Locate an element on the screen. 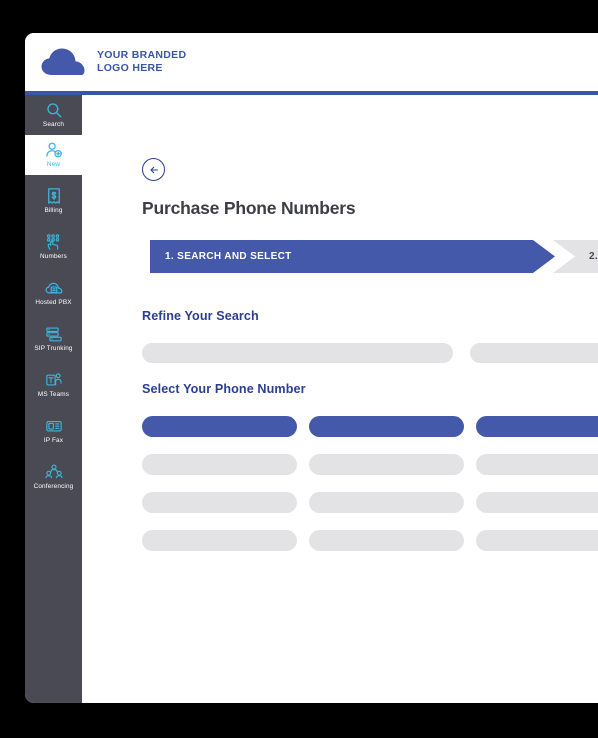 This screenshot has width=598, height=738. cloud-phone-icon is located at coordinates (54, 288).